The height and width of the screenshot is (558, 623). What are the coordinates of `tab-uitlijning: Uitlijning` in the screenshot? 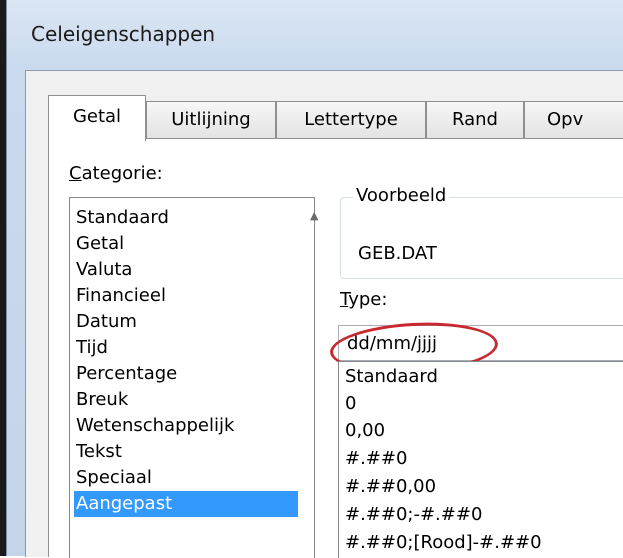 It's located at (211, 120).